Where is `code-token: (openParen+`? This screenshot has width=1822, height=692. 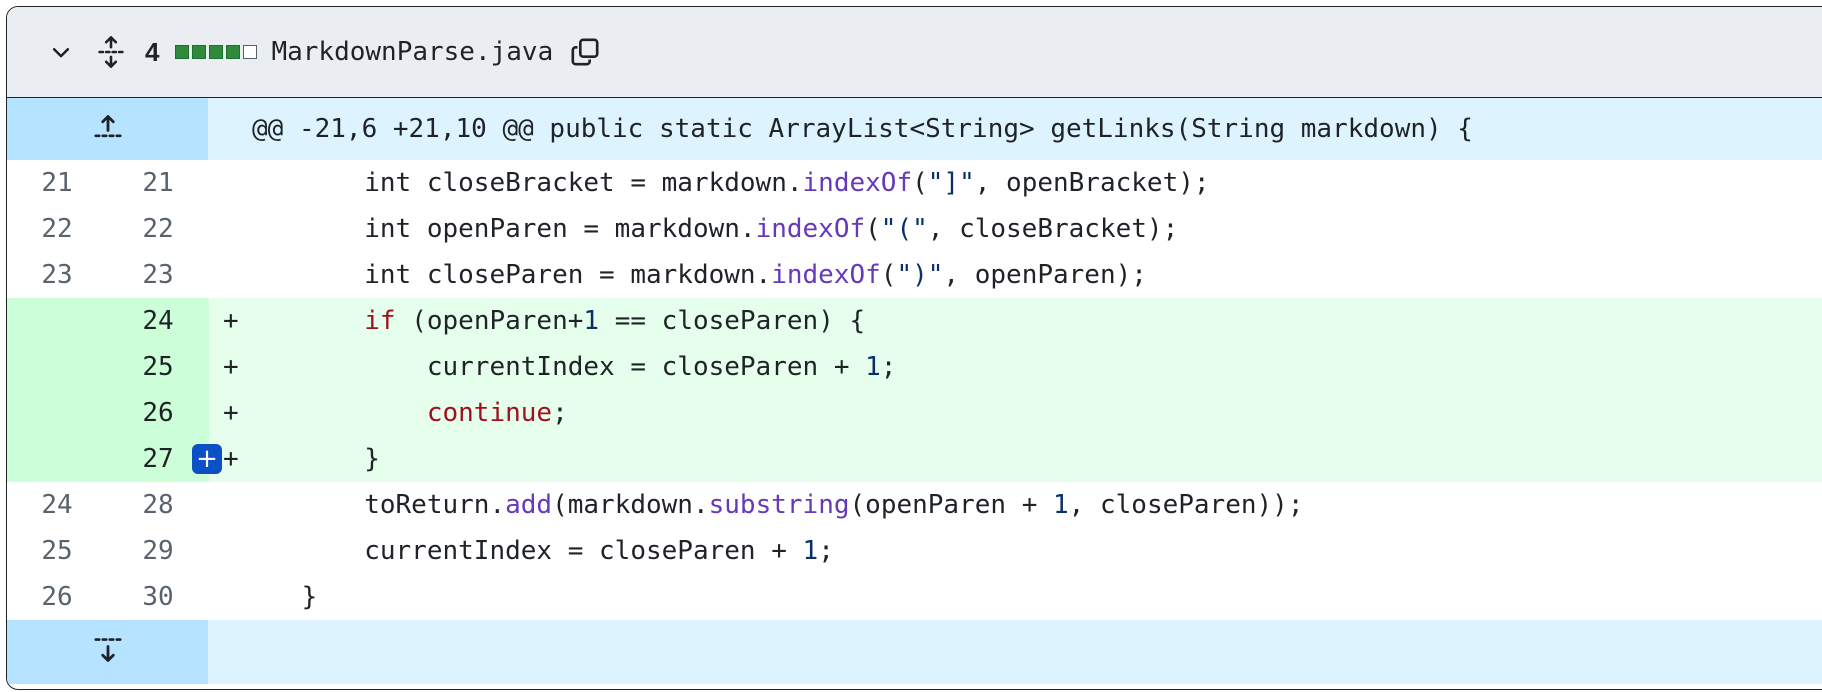 code-token: (openParen+ is located at coordinates (489, 321).